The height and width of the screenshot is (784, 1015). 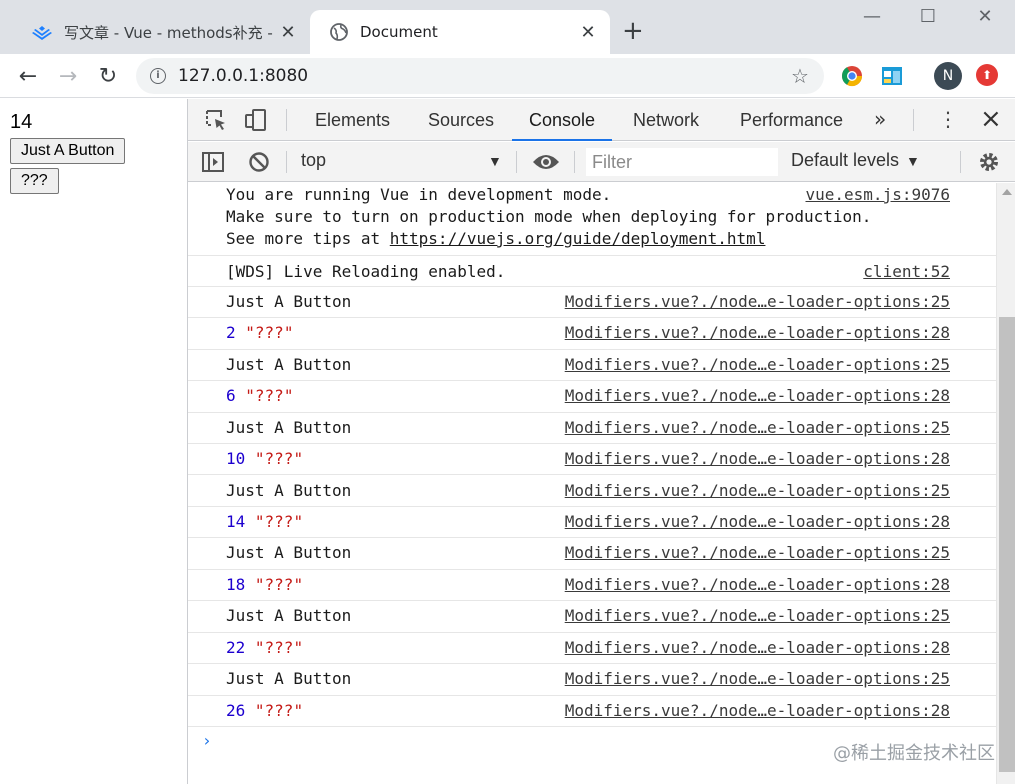 What do you see at coordinates (872, 16) in the screenshot?
I see `minimize-button: —` at bounding box center [872, 16].